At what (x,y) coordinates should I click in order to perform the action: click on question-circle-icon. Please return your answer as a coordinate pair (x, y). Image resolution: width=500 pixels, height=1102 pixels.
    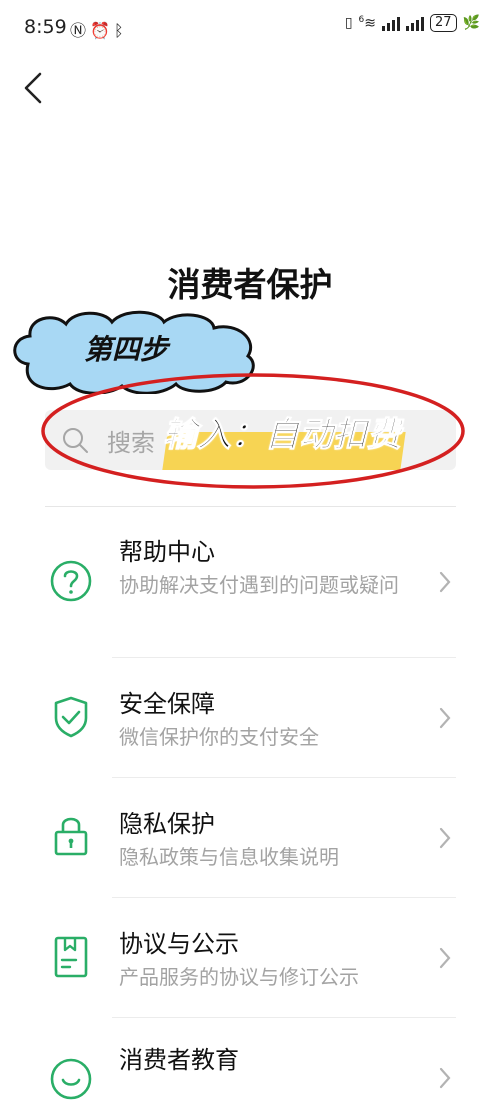
    Looking at the image, I should click on (71, 581).